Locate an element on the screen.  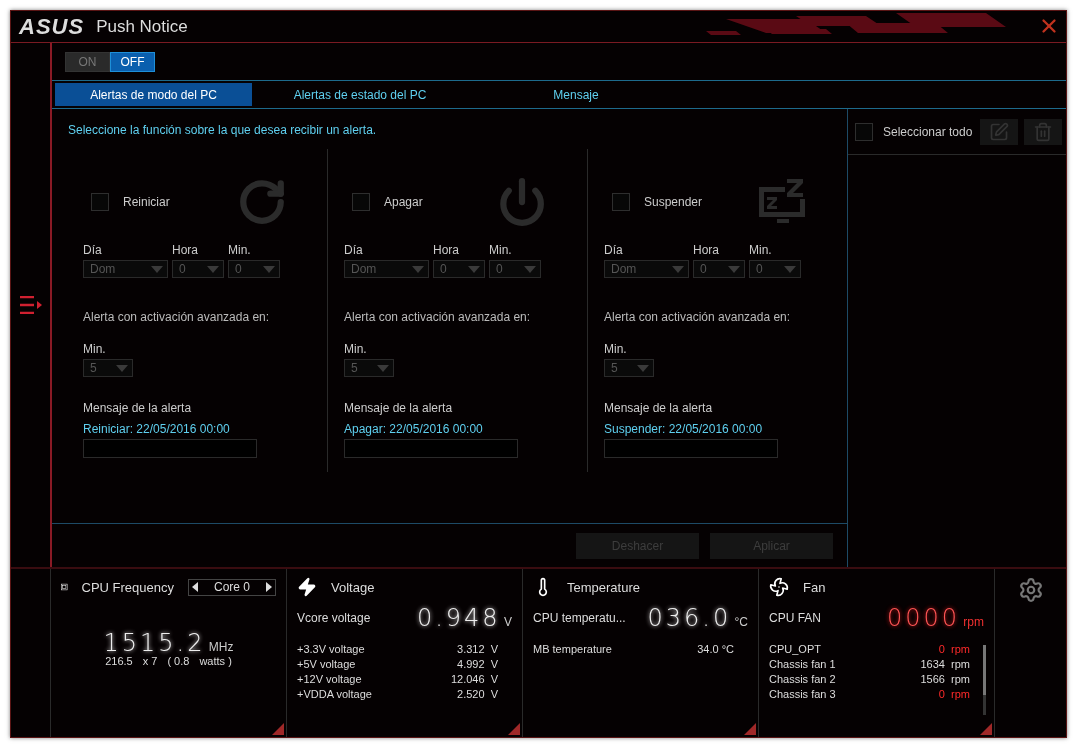
select-all-label: Seleccionar todo is located at coordinates (928, 131).